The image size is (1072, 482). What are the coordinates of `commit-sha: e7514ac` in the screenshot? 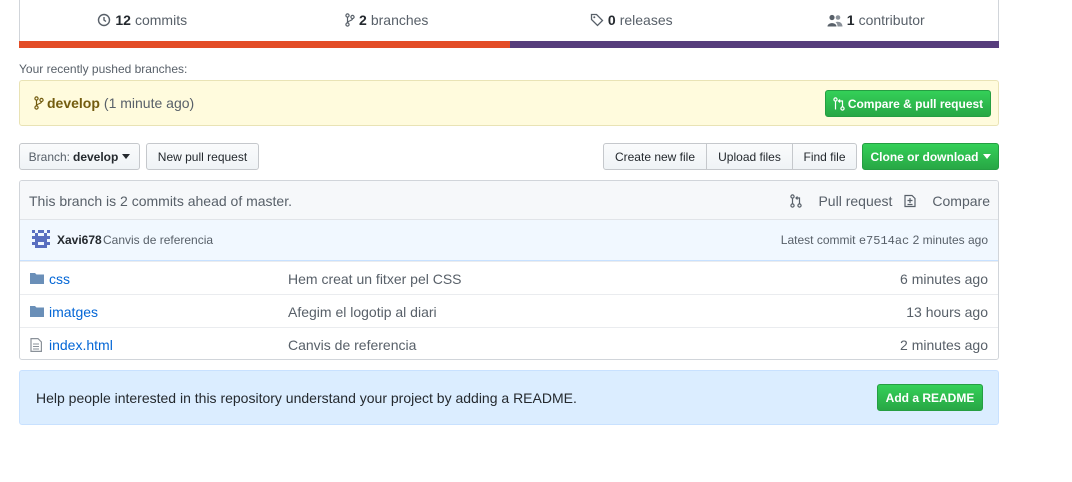 It's located at (884, 241).